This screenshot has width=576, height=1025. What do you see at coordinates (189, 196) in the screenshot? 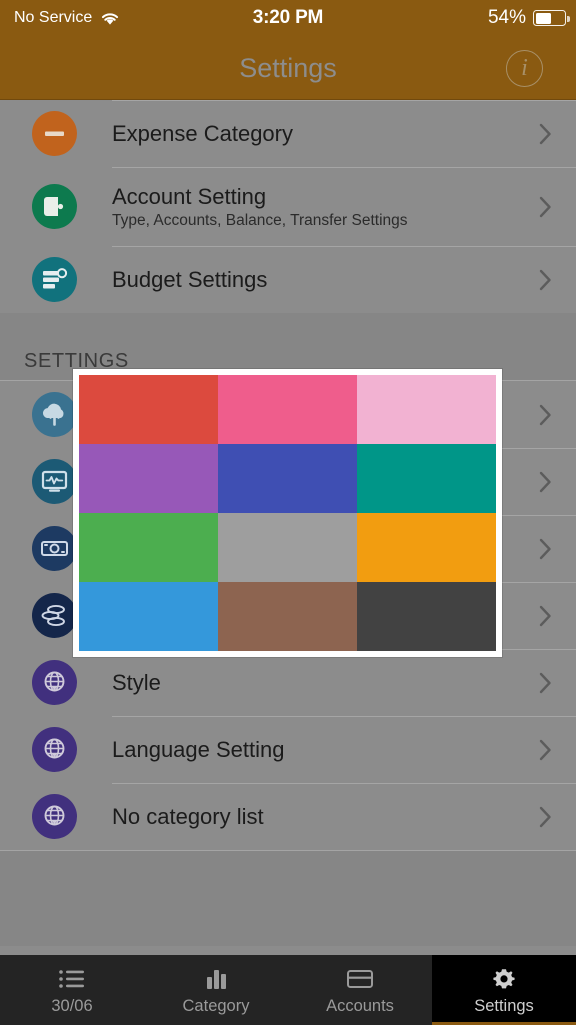
I see `list-item-title: Account Setting` at bounding box center [189, 196].